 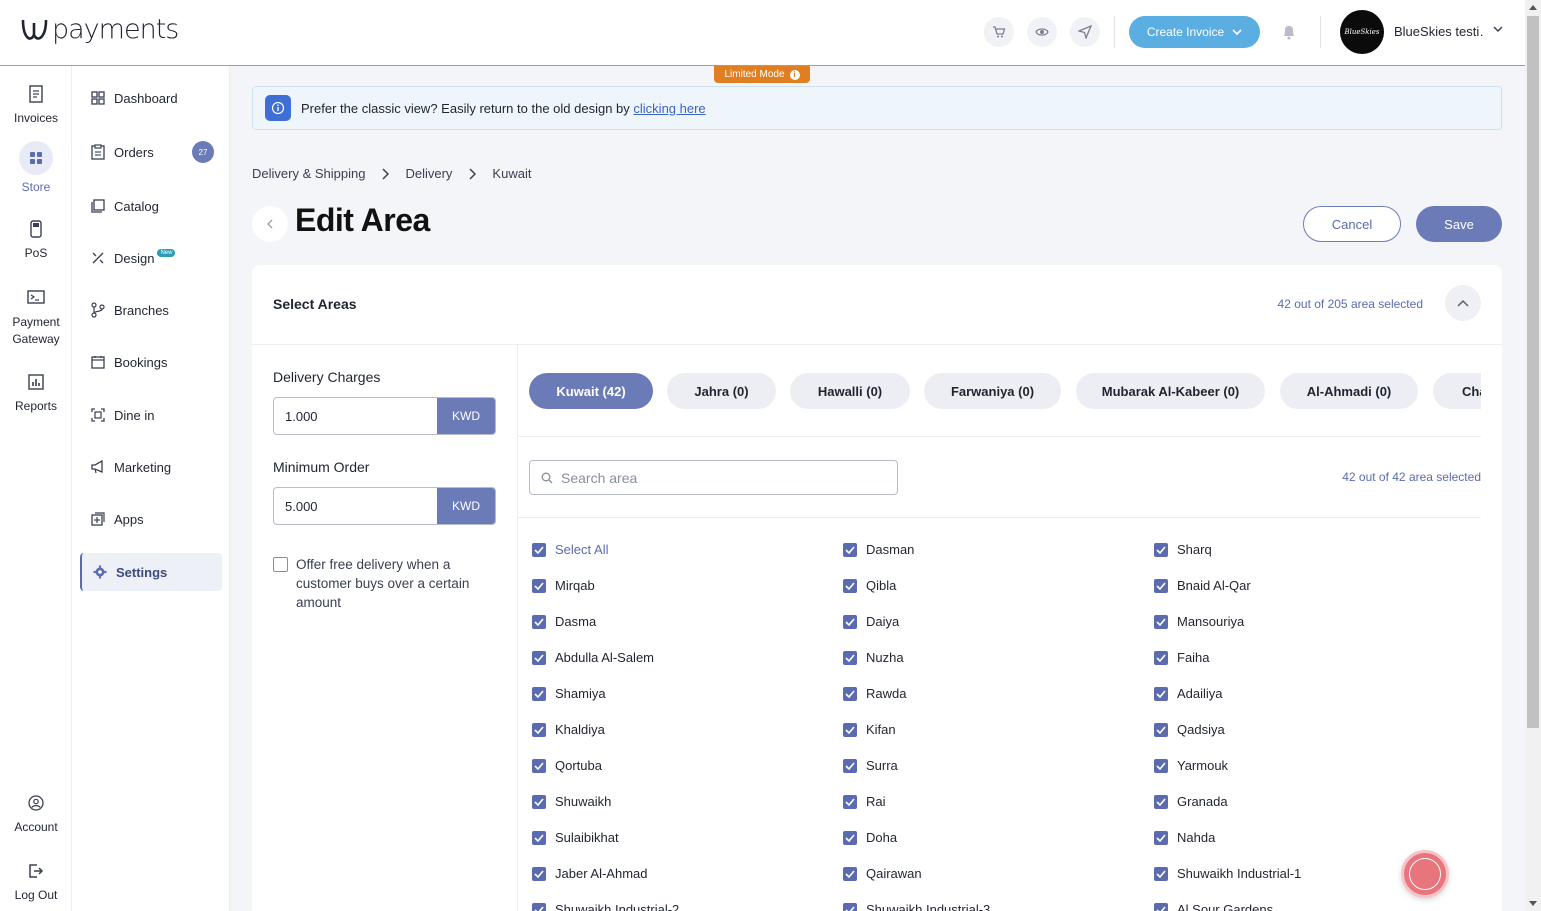 I want to click on create-invoice-button: Create Invoice, so click(x=1194, y=32).